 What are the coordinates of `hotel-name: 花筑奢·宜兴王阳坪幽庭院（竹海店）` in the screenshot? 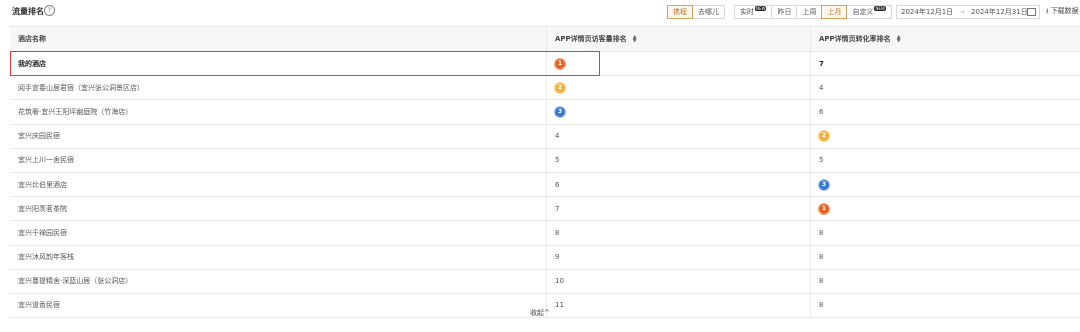 It's located at (75, 111).